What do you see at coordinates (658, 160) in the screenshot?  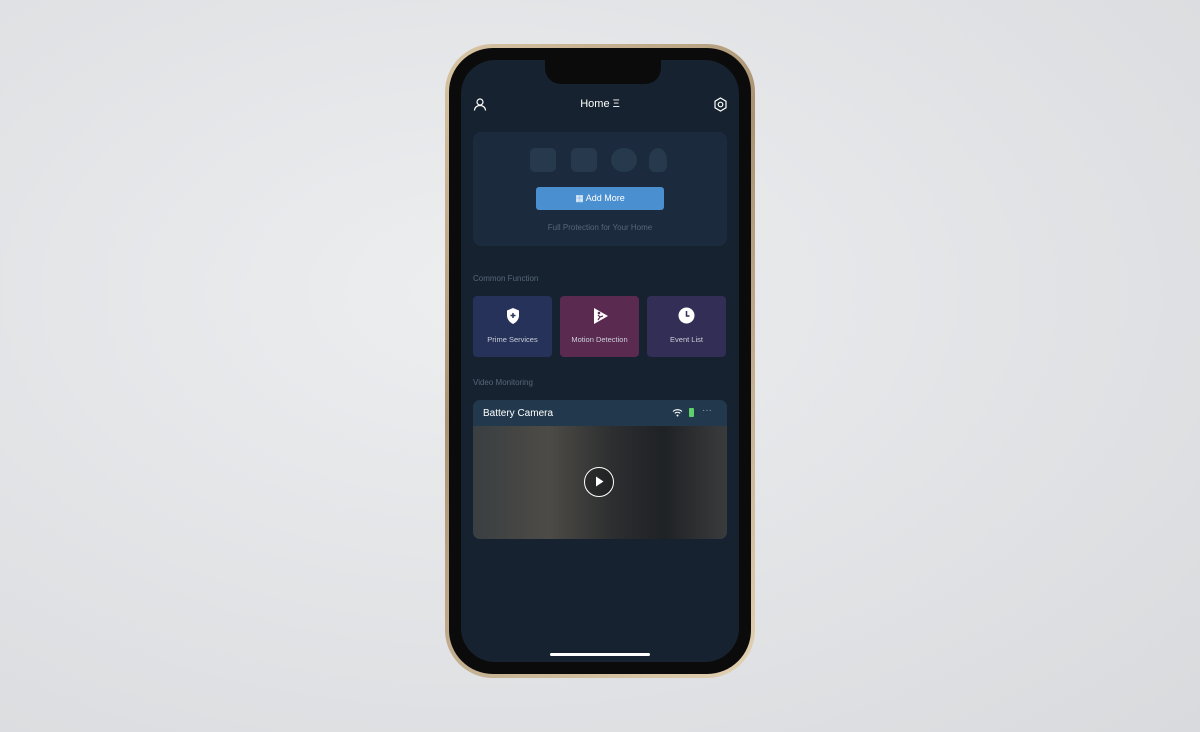 I see `bulb-icon` at bounding box center [658, 160].